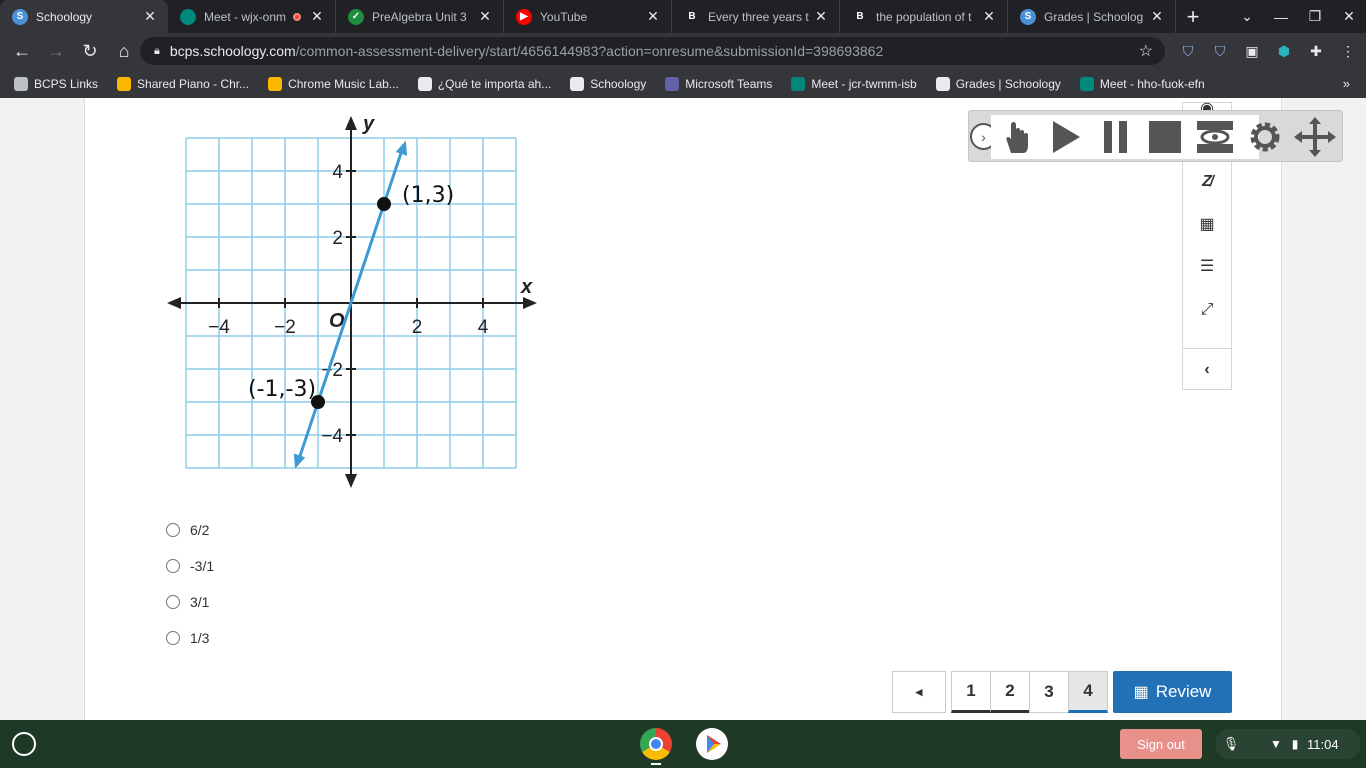  Describe the element at coordinates (712, 744) in the screenshot. I see `play-store-app-icon` at that location.